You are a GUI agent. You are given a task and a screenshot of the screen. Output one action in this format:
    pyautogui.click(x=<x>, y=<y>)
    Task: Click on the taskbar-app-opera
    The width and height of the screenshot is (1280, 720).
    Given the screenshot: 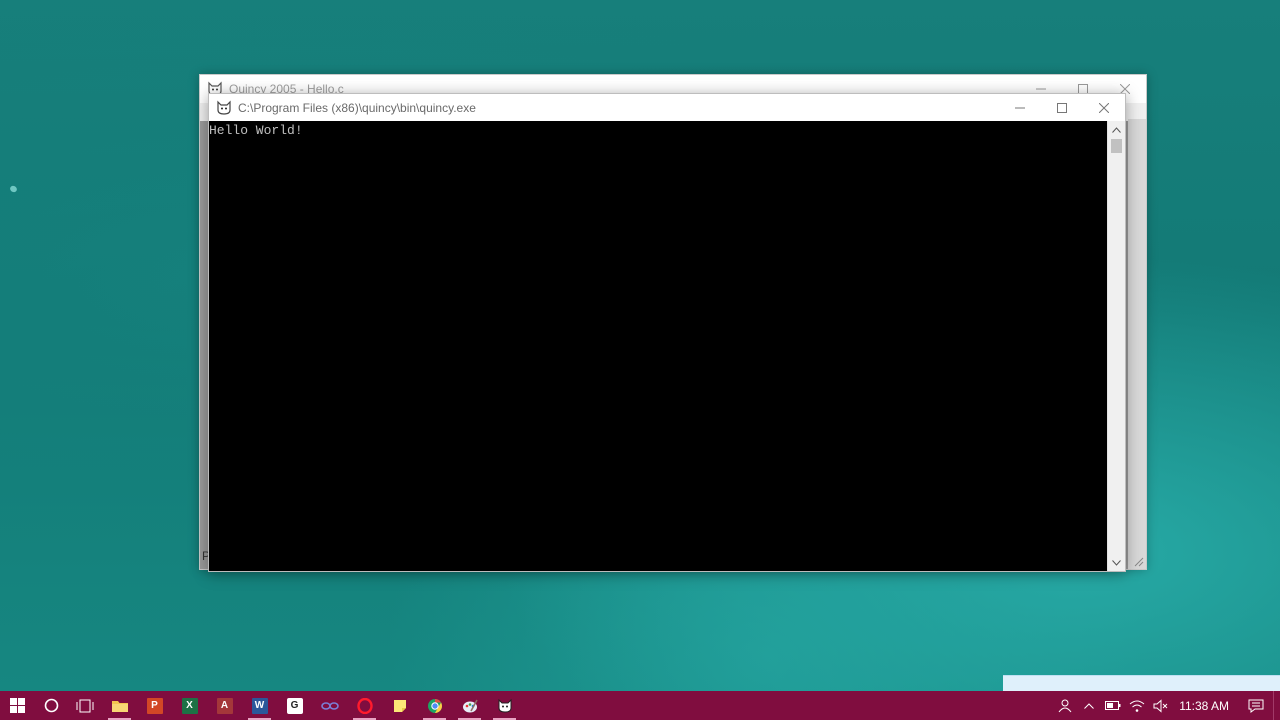 What is the action you would take?
    pyautogui.click(x=364, y=705)
    